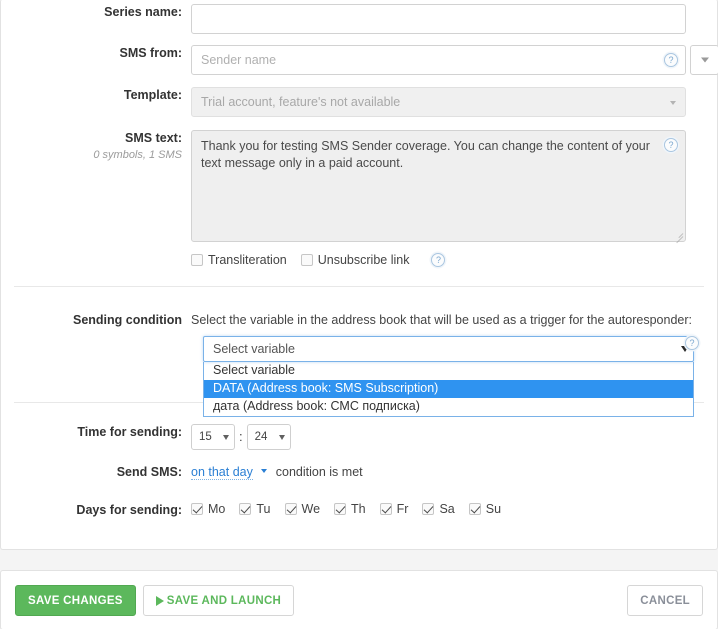  Describe the element at coordinates (359, 599) in the screenshot. I see `footer-panel: SAVE CHANGES SAVE AND LAUNCH CANCEL` at that location.